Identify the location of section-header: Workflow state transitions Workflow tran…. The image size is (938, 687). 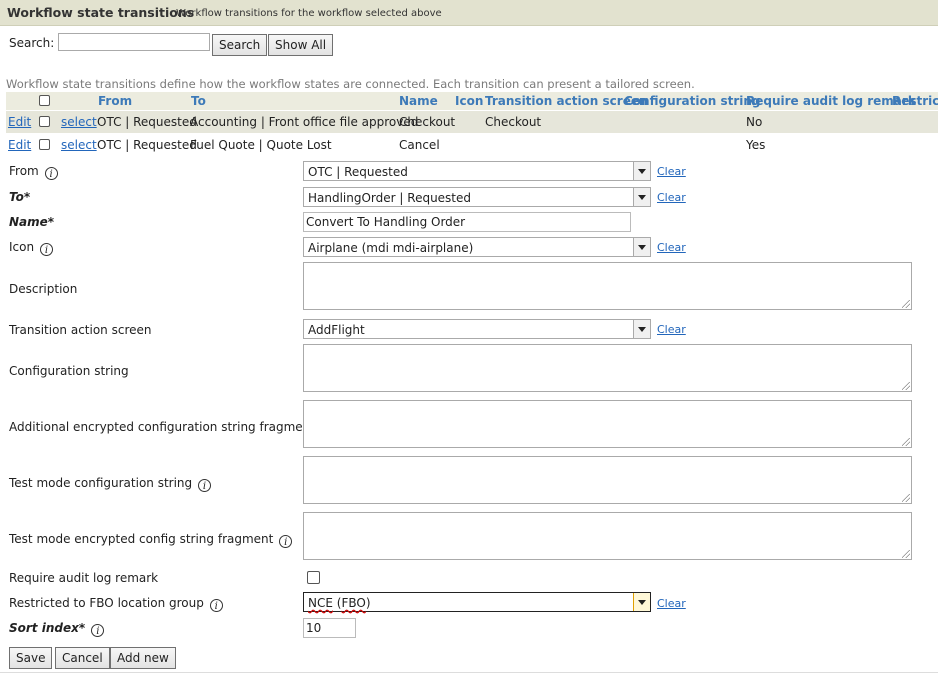
(469, 13).